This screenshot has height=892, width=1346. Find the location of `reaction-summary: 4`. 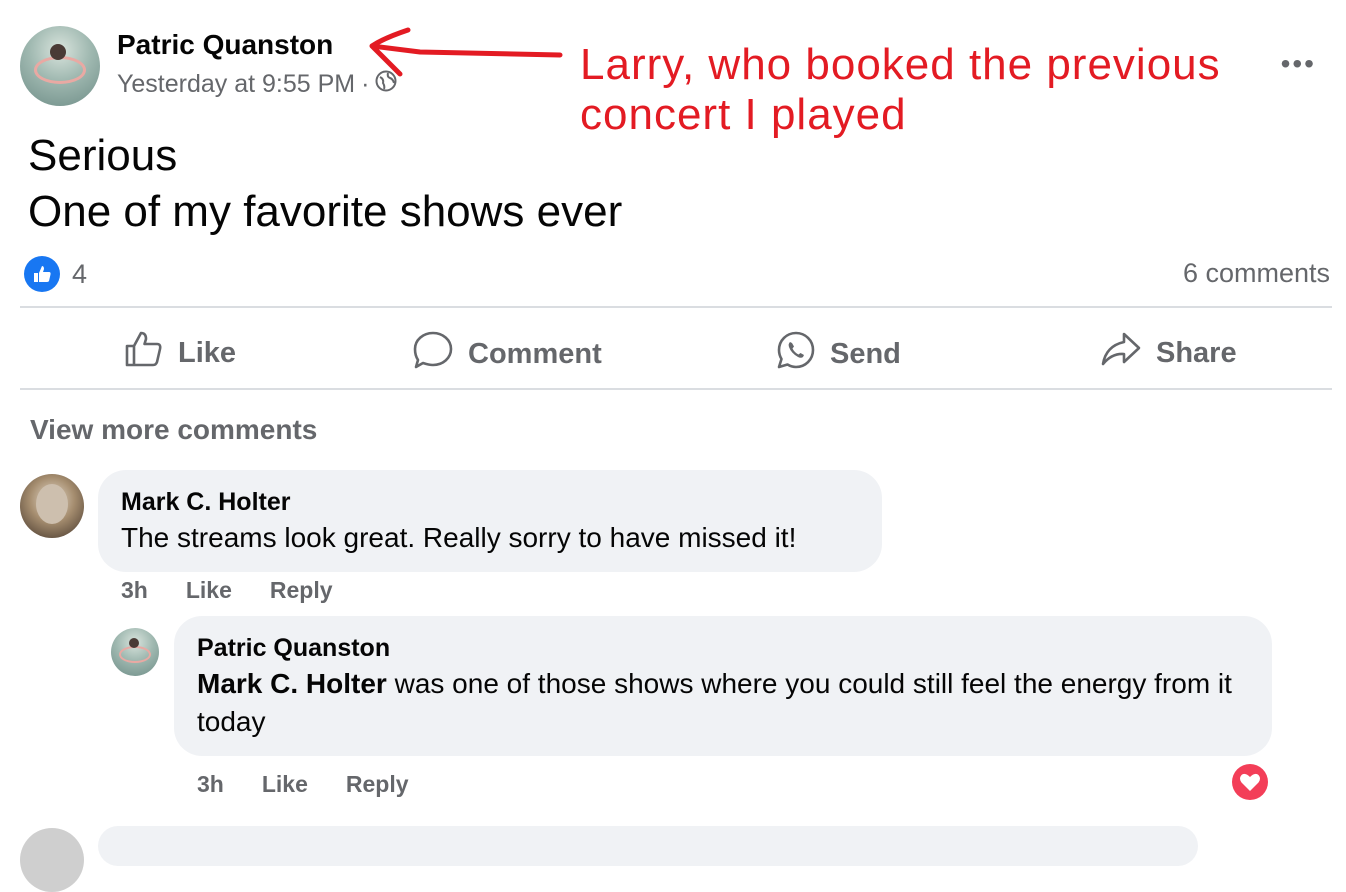

reaction-summary: 4 is located at coordinates (55, 274).